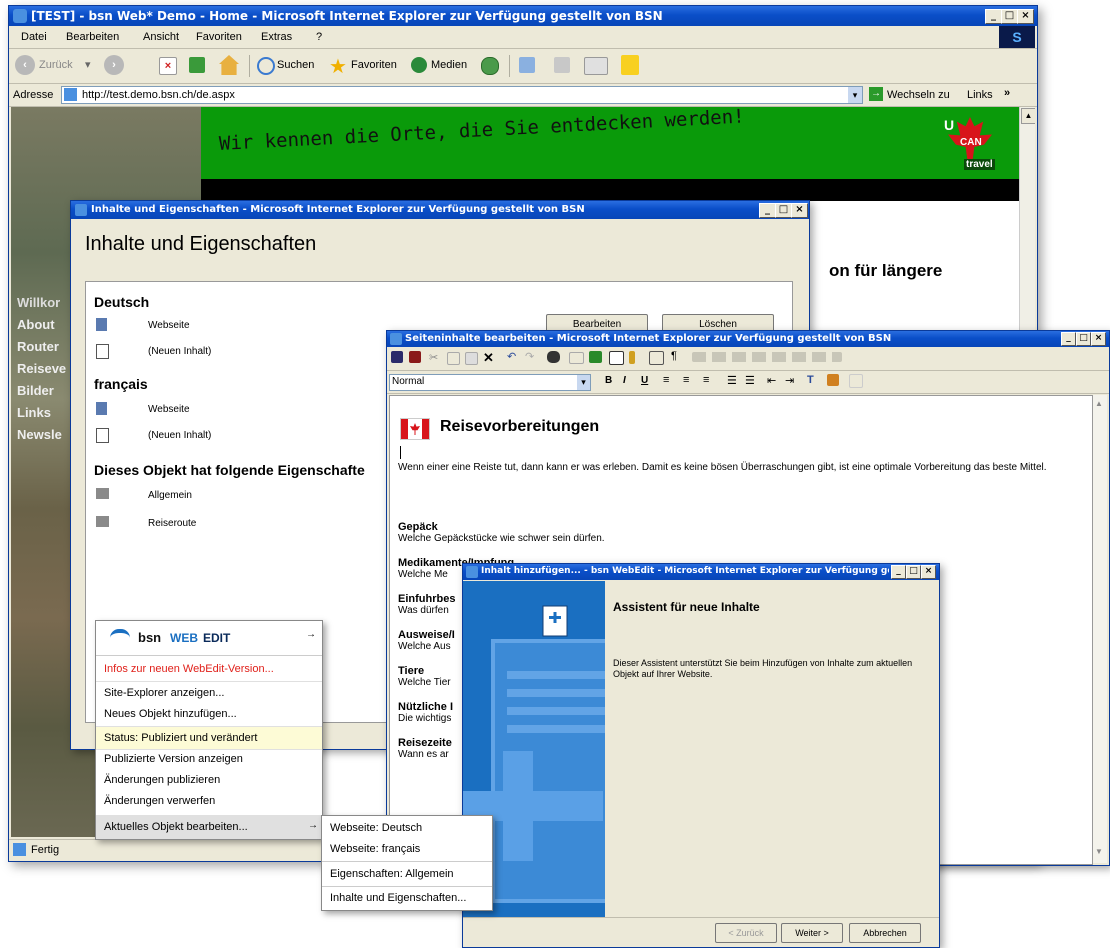 The height and width of the screenshot is (948, 1110). Describe the element at coordinates (376, 828) in the screenshot. I see `submenu-item-webpage-de: Webseite: Deutsch` at that location.